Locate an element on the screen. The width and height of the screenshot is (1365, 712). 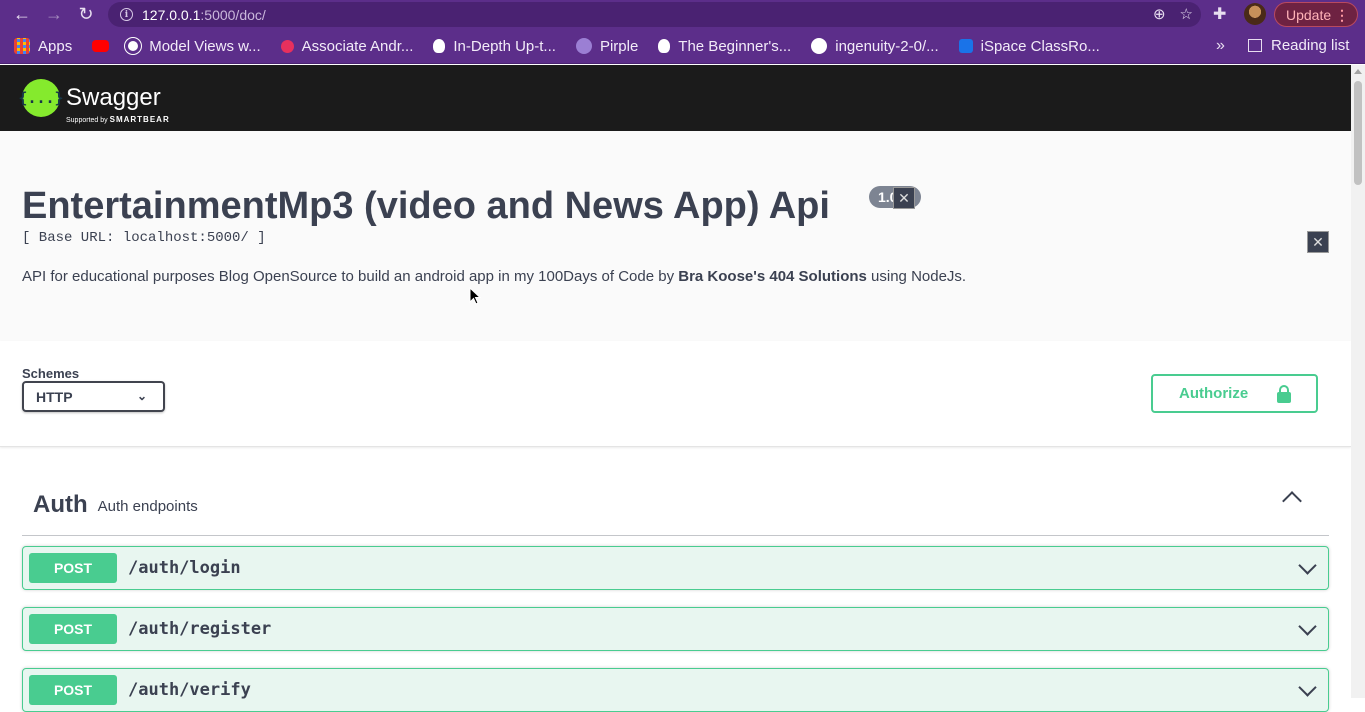
authorize-button: Authorize is located at coordinates (1234, 393).